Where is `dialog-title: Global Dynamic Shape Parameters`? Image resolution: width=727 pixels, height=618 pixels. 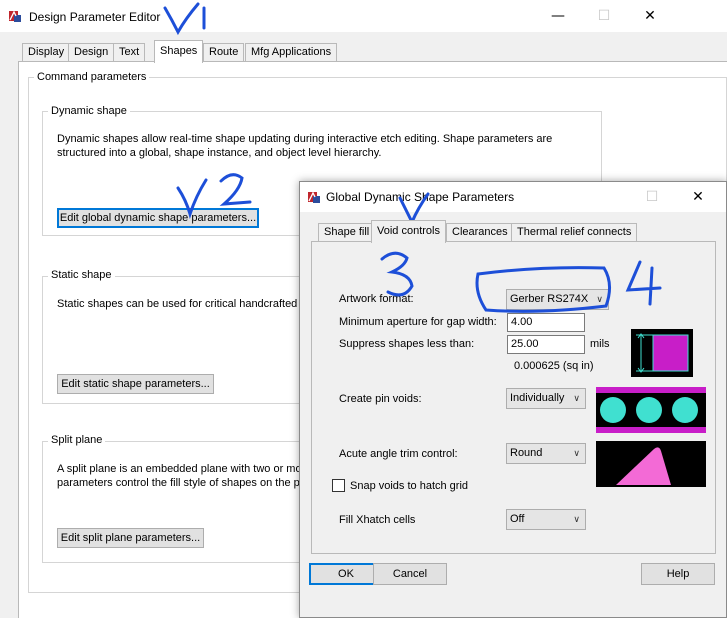
dialog-title: Global Dynamic Shape Parameters is located at coordinates (420, 197).